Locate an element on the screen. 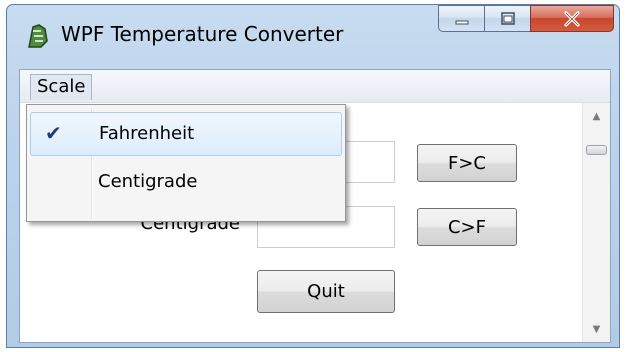 The width and height of the screenshot is (629, 352). c-to-f-button: C>F is located at coordinates (467, 227).